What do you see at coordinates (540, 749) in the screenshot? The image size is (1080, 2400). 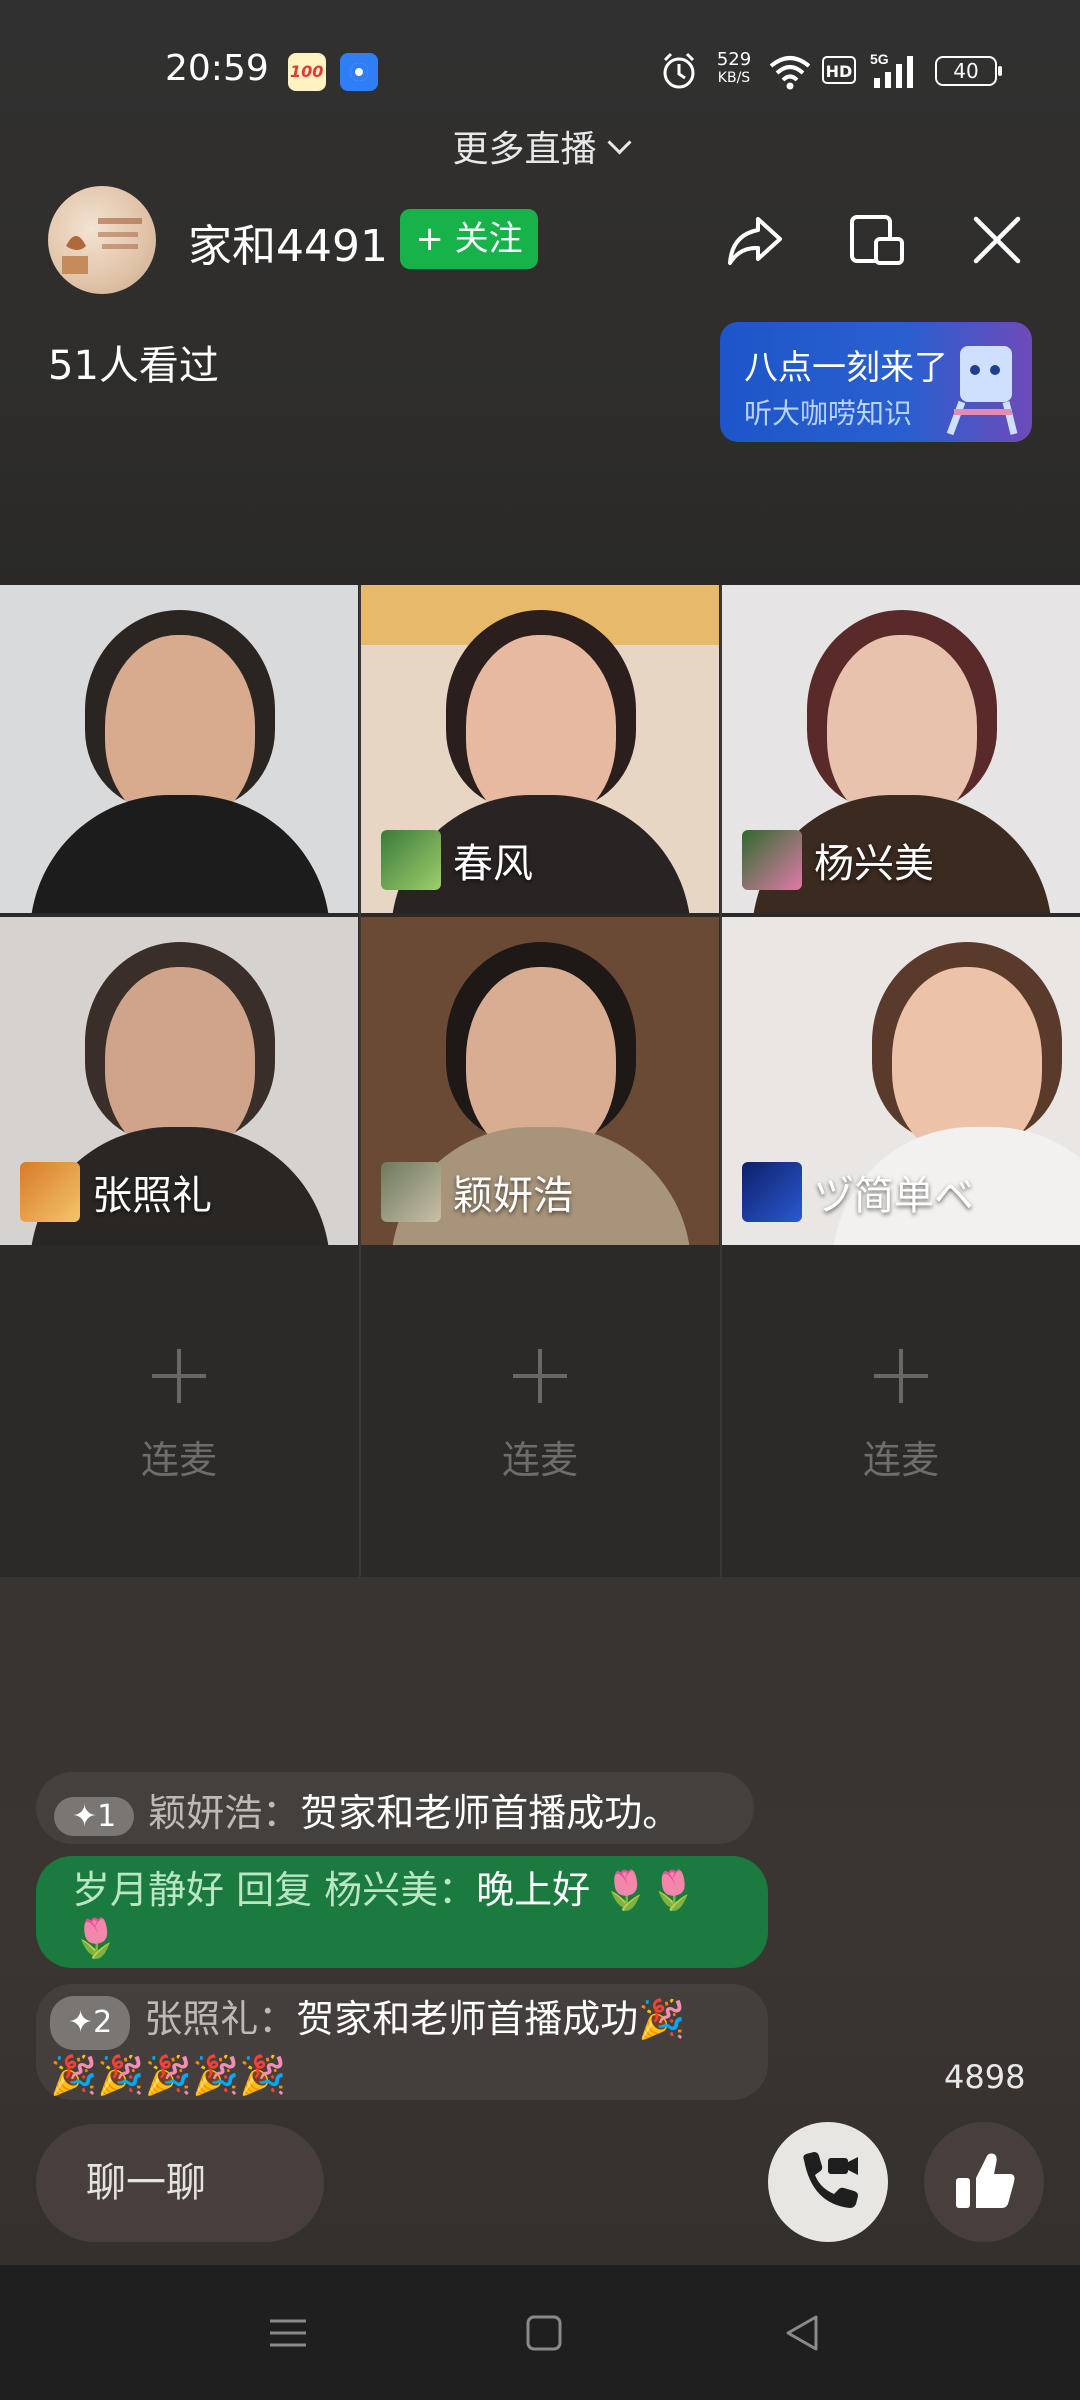 I see `video-tile: 春风` at bounding box center [540, 749].